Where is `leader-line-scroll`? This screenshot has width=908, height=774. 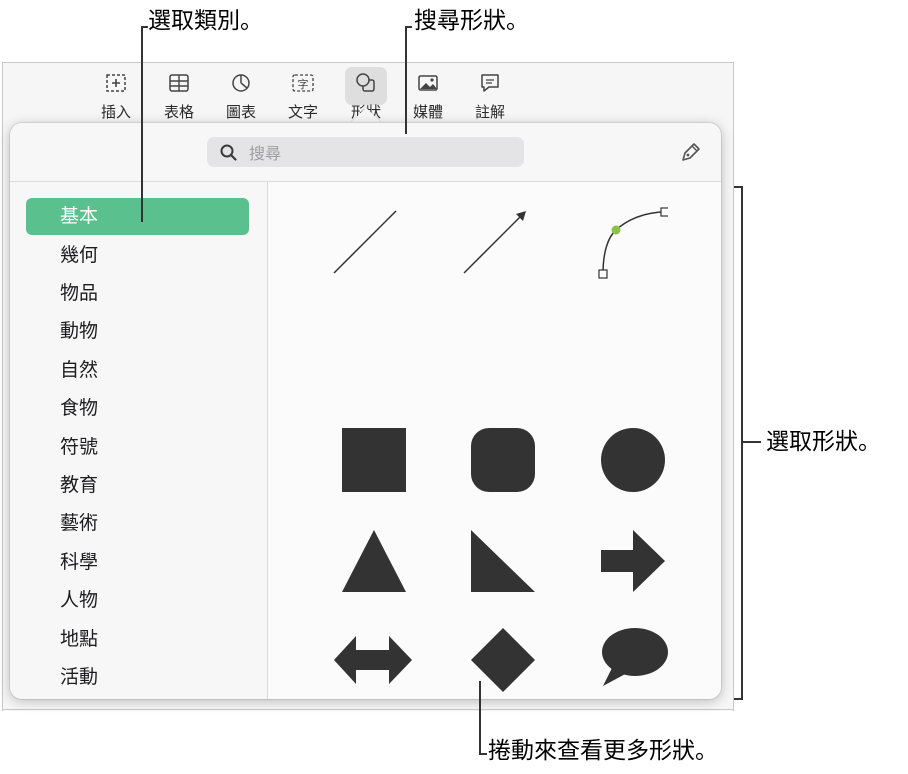
leader-line-scroll is located at coordinates (480, 718).